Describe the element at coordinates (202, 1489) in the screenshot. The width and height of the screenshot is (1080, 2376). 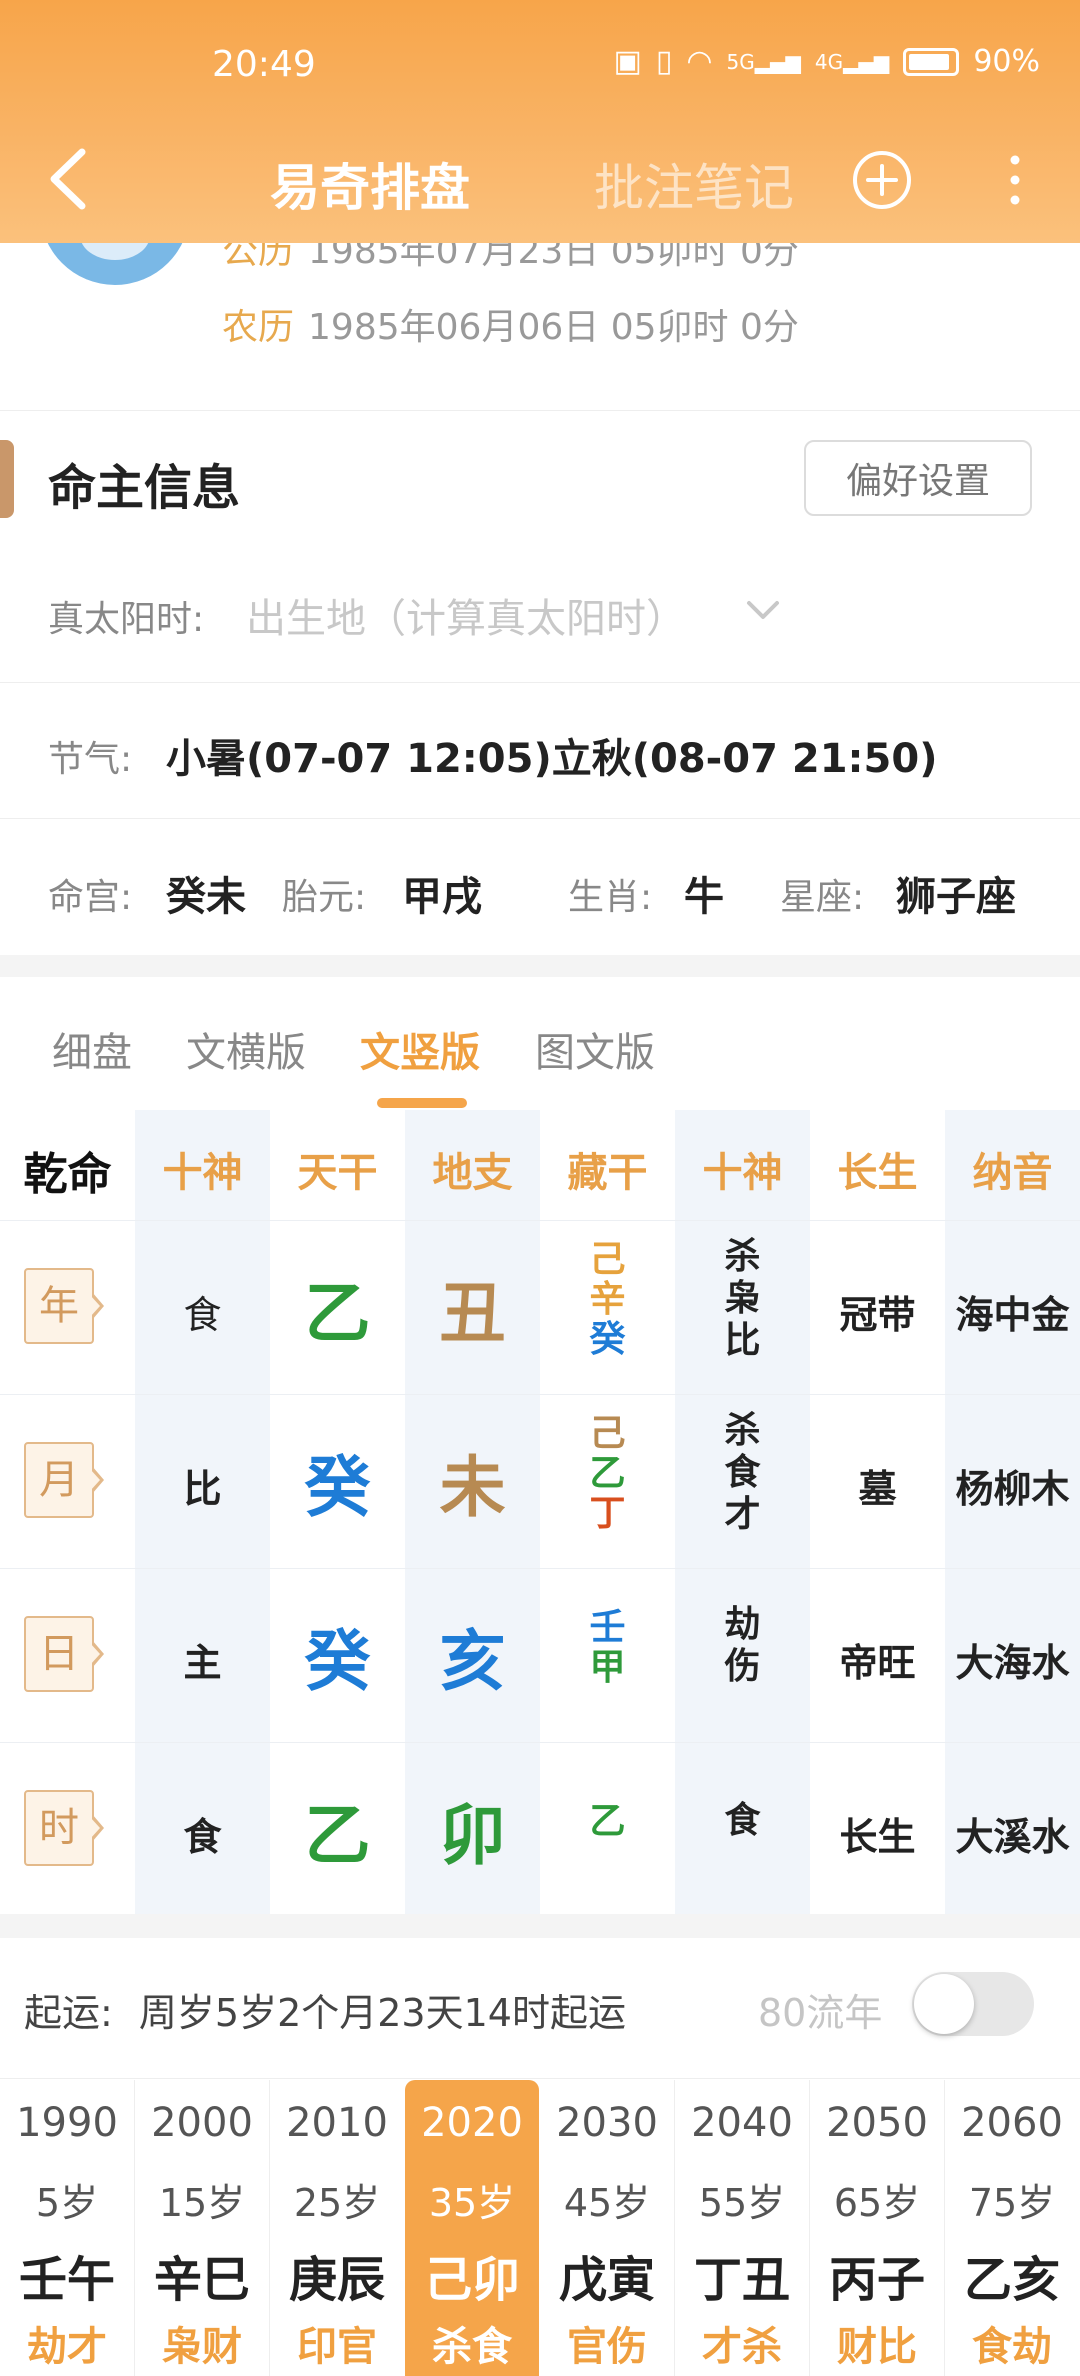
I see `month-ten-god: 比` at that location.